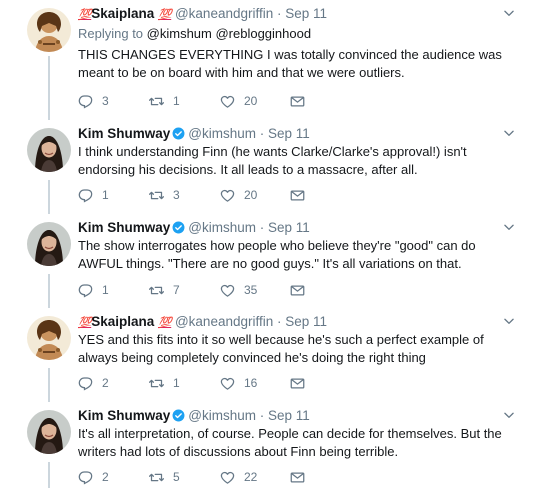 The image size is (540, 488). I want to click on tweet-header: 💯Skaiplana 💯 @kaneandgriffin · Sep 11, so click(289, 323).